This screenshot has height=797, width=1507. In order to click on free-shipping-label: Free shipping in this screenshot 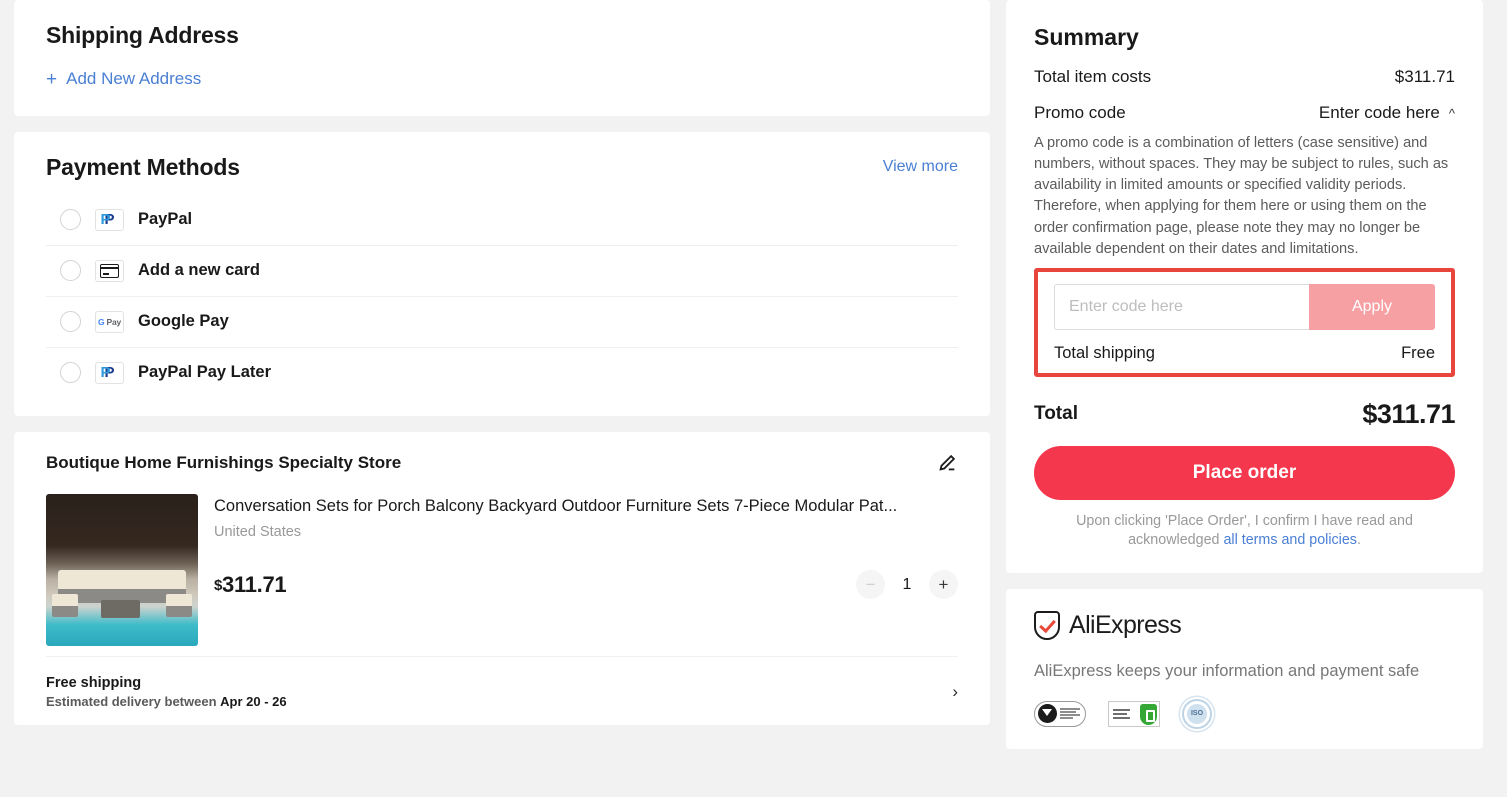, I will do `click(94, 682)`.